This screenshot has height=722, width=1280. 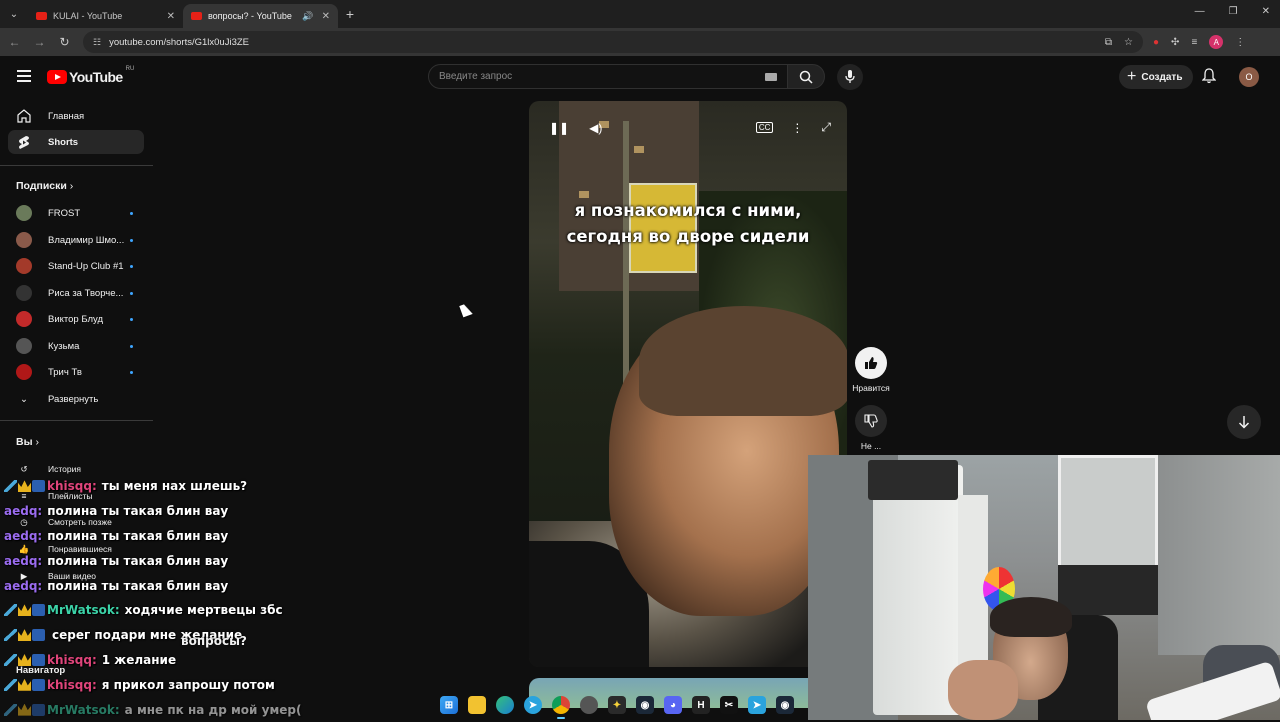 I want to click on keyboard-icon, so click(x=771, y=77).